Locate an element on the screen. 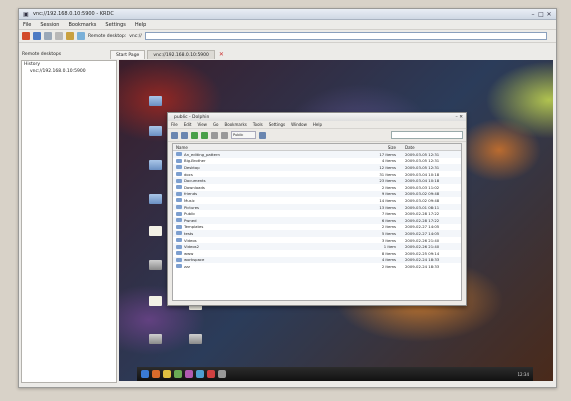 This screenshot has height=401, width=571. file-date: 2009-02-27 14:05 is located at coordinates (422, 233).